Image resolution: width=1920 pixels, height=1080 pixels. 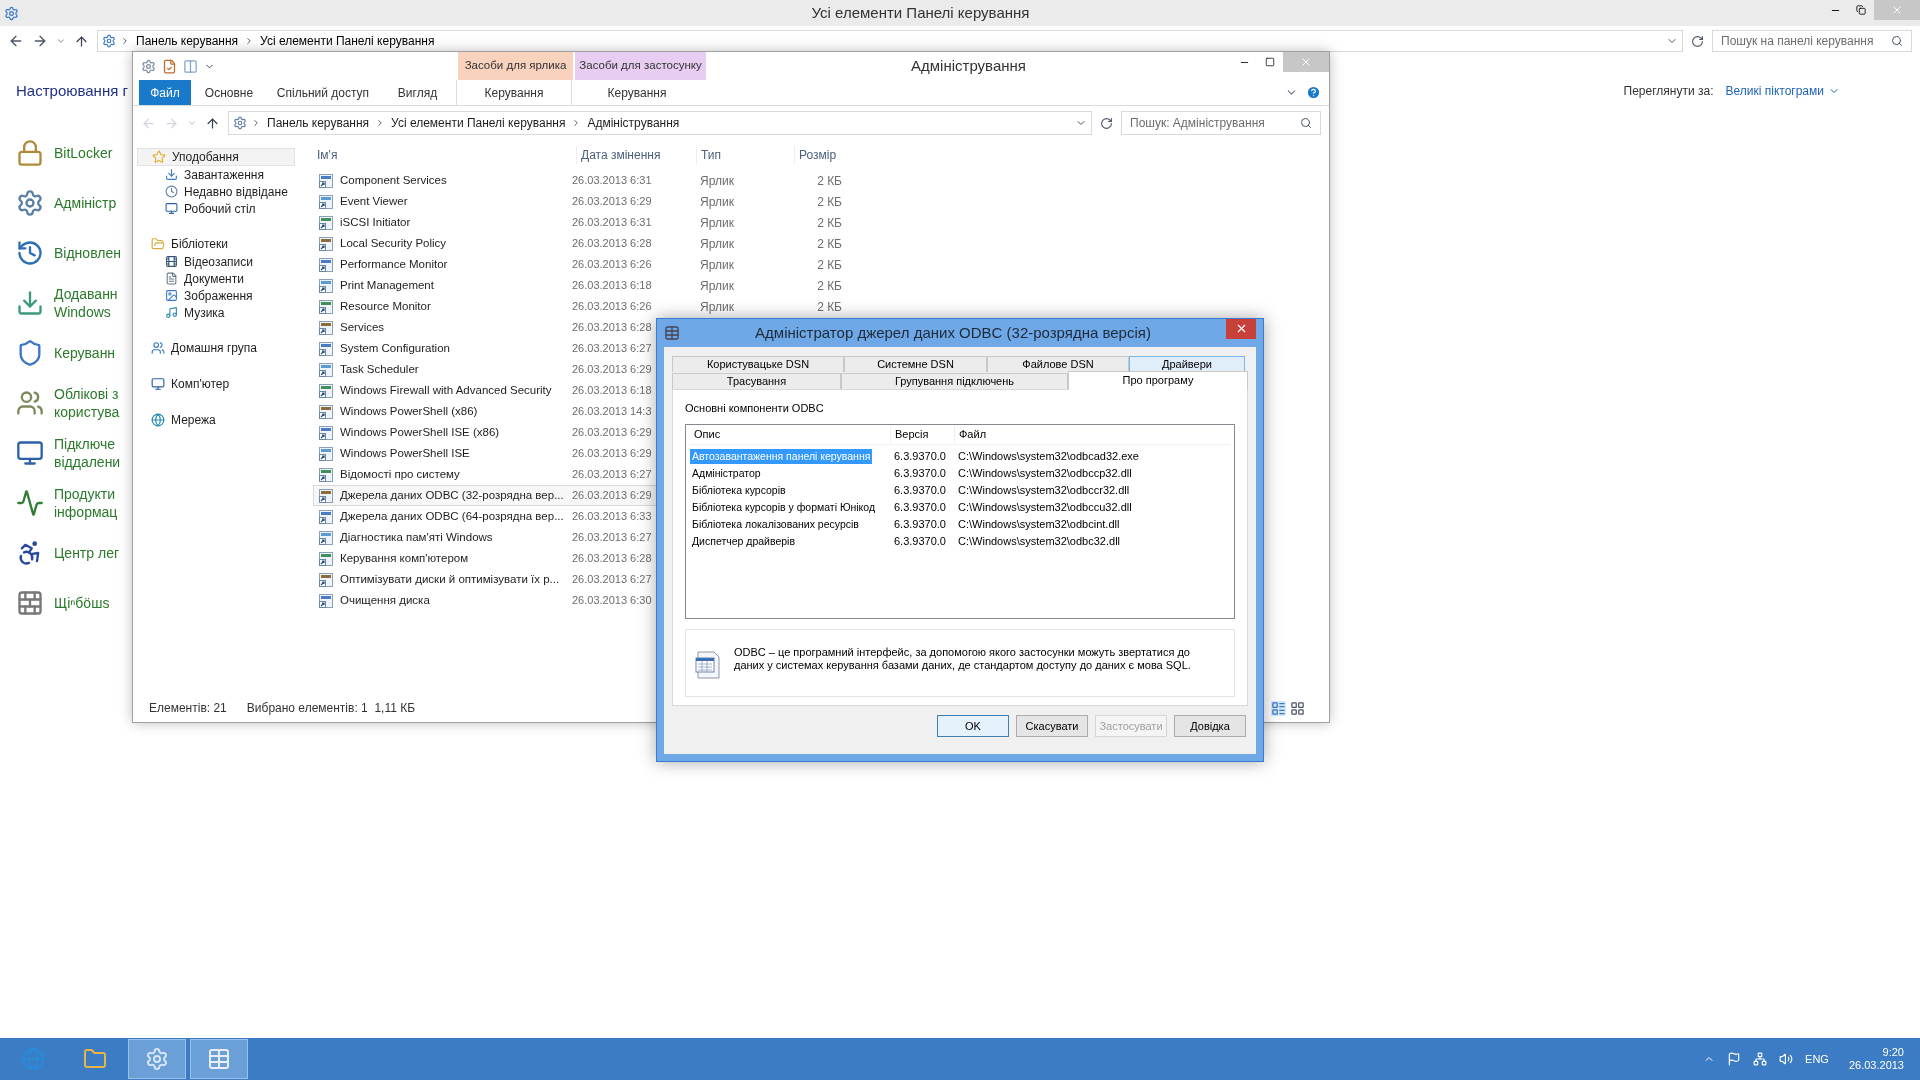 I want to click on address-bar: Панель керування Усі елементи Панелі керування Адміністрування, so click(x=660, y=123).